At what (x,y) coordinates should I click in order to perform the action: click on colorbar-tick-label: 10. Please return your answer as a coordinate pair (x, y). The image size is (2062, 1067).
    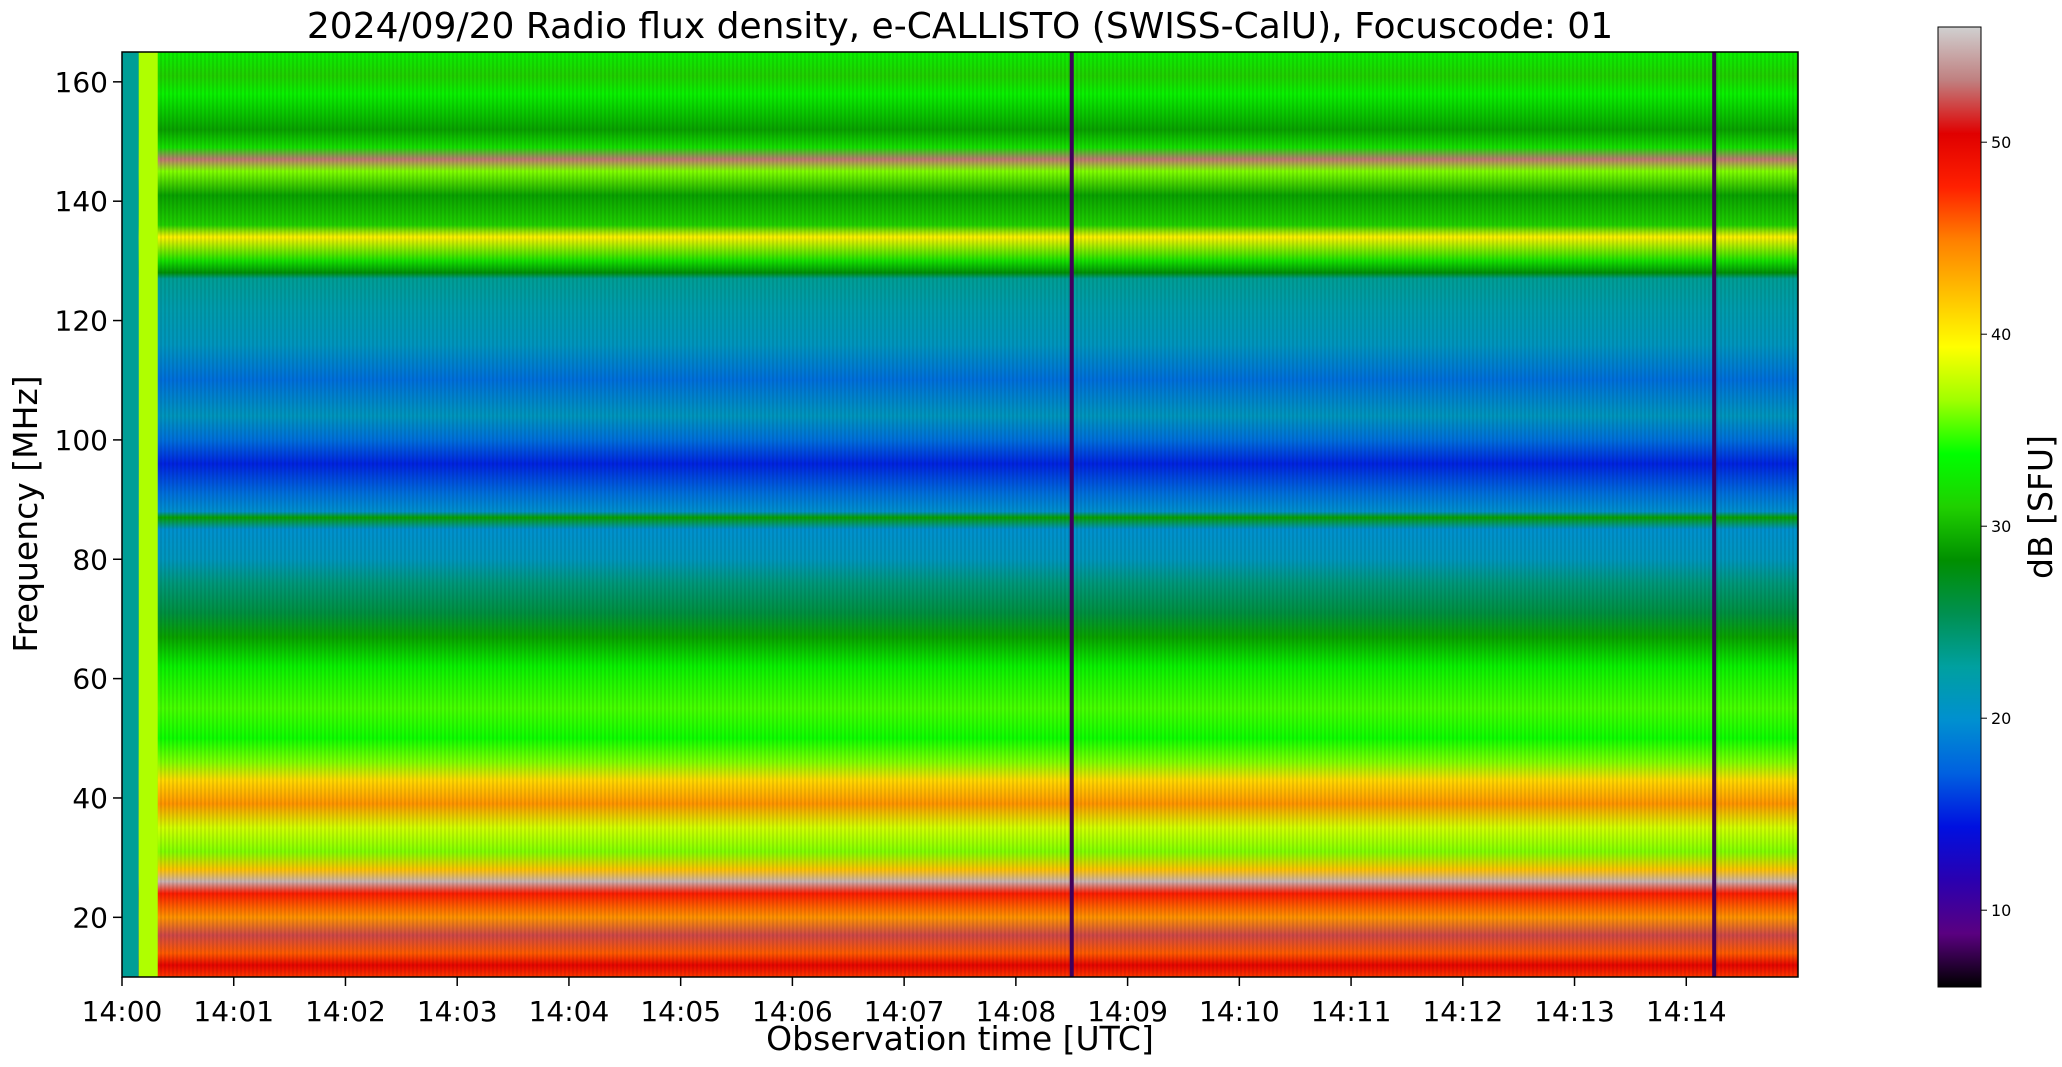
    Looking at the image, I should click on (2001, 910).